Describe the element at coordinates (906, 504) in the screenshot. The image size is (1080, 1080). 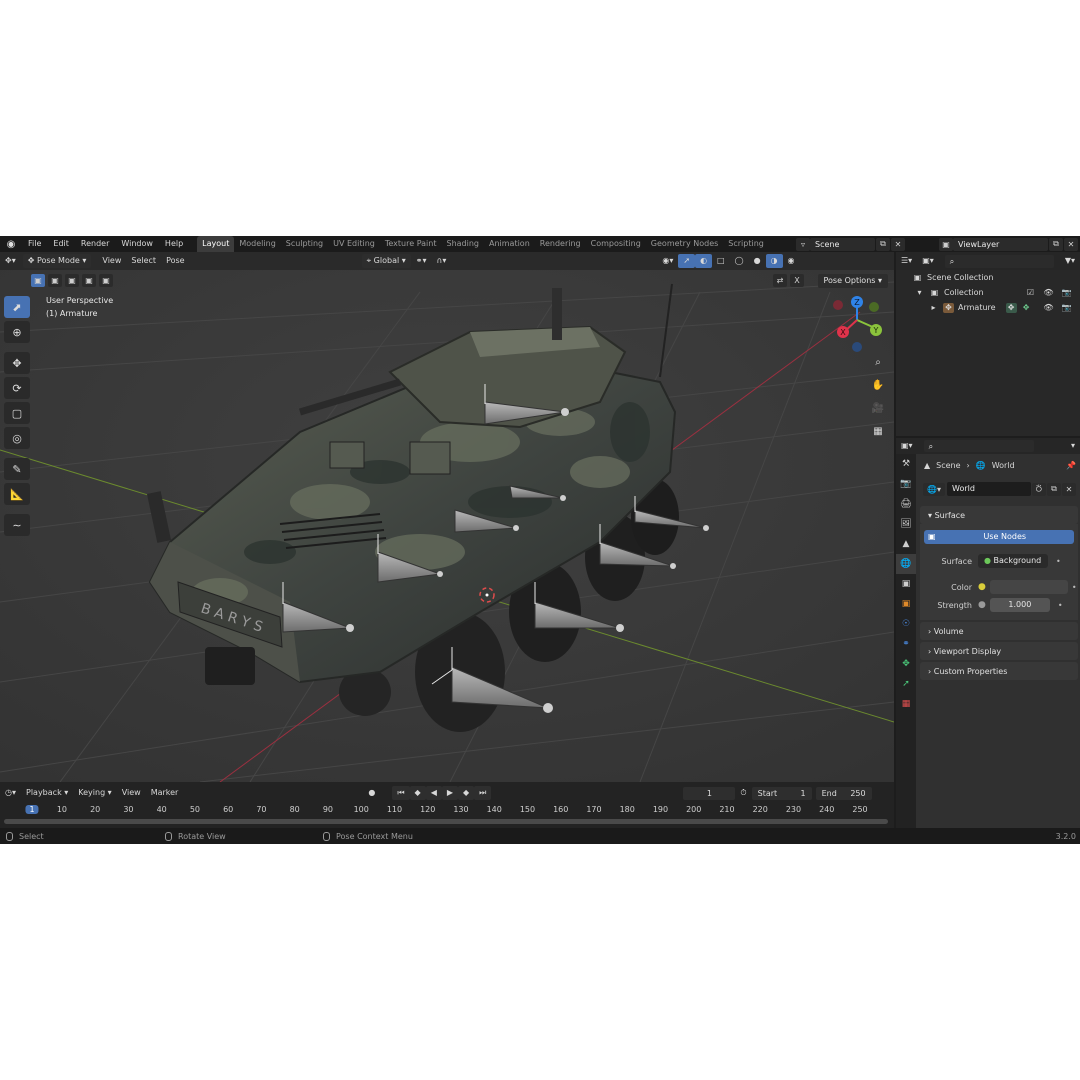
I see `output-tab-icon: 🖨` at that location.